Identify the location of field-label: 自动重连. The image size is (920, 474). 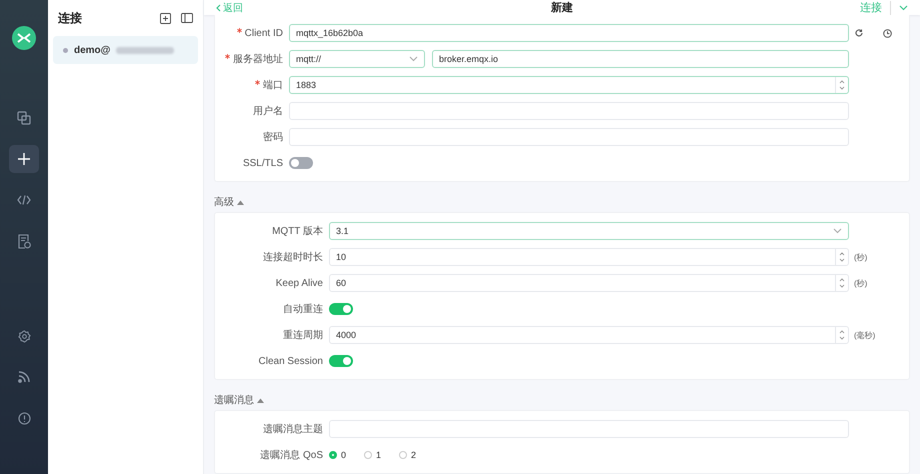
(303, 309).